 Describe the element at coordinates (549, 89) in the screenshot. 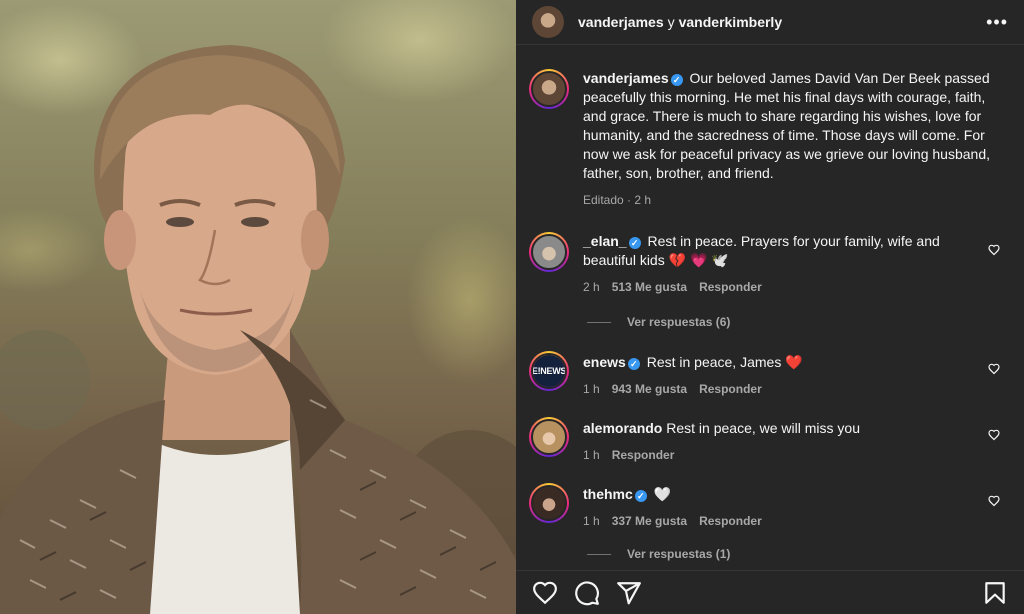

I see `caption-avatar` at that location.